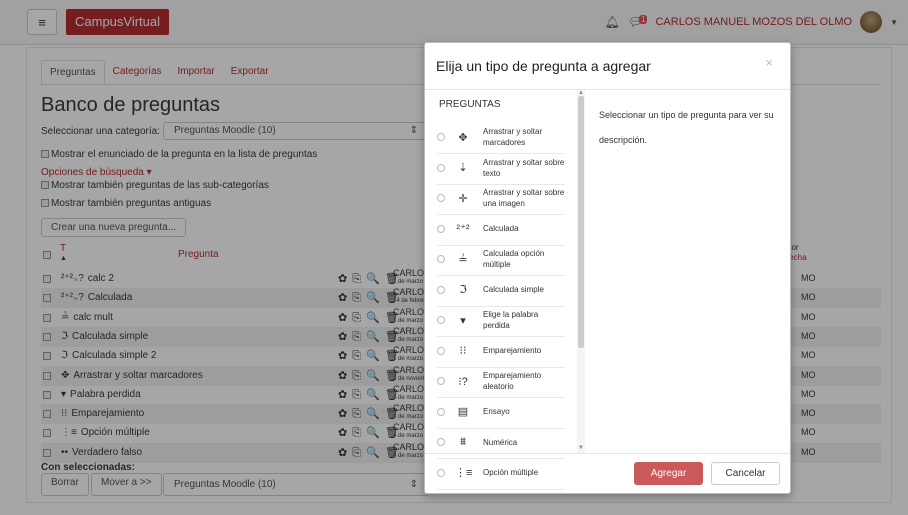  I want to click on question-type-option: ⁝? Emparejamiento aleatorio, so click(501, 381).